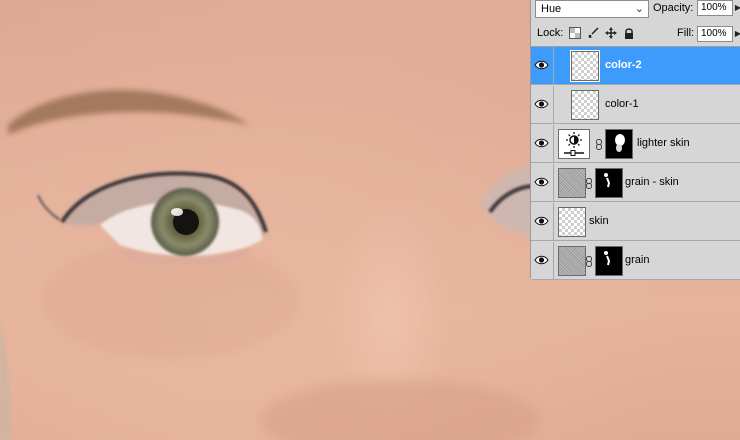  Describe the element at coordinates (635, 34) in the screenshot. I see `lock-fill-bar: Lock: Fill: 100% ▶` at that location.